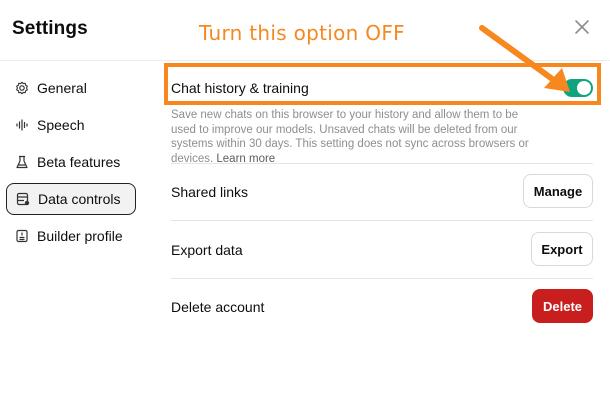  Describe the element at coordinates (210, 192) in the screenshot. I see `shared-links-label: Shared links` at that location.